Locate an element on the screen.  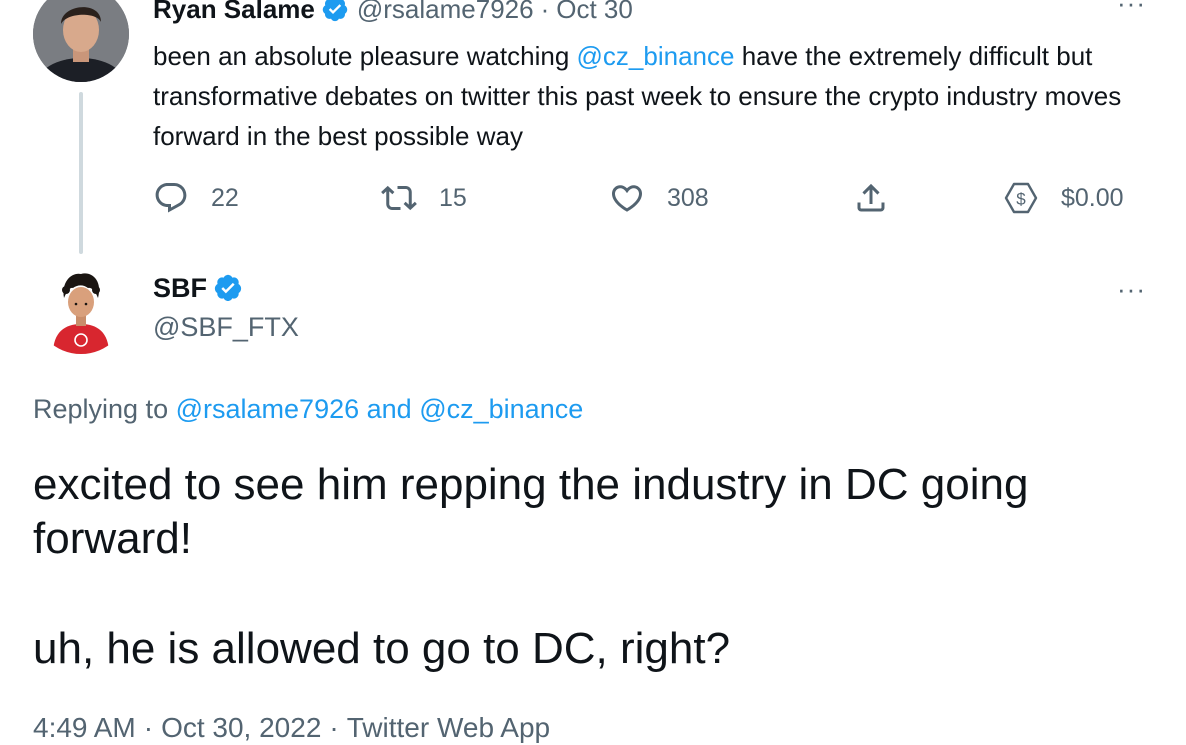
share-button is located at coordinates (871, 198).